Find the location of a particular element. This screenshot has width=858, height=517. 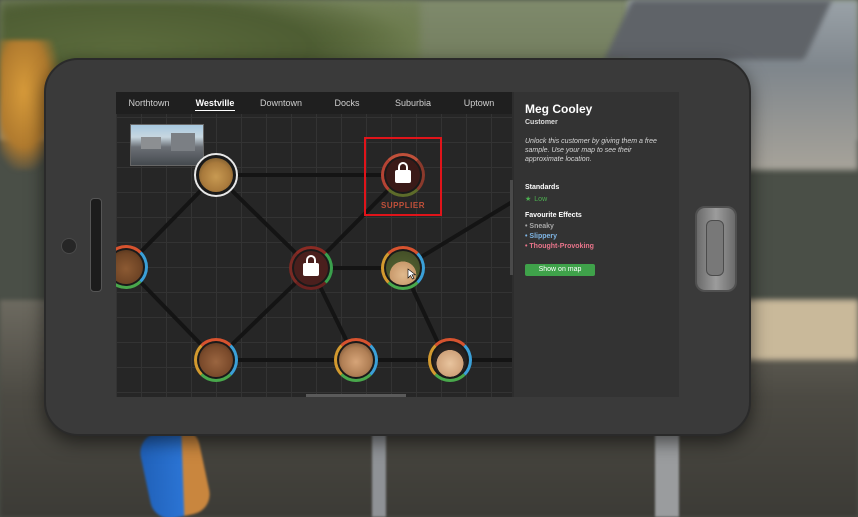

locked-customer-node is located at coordinates (311, 268).